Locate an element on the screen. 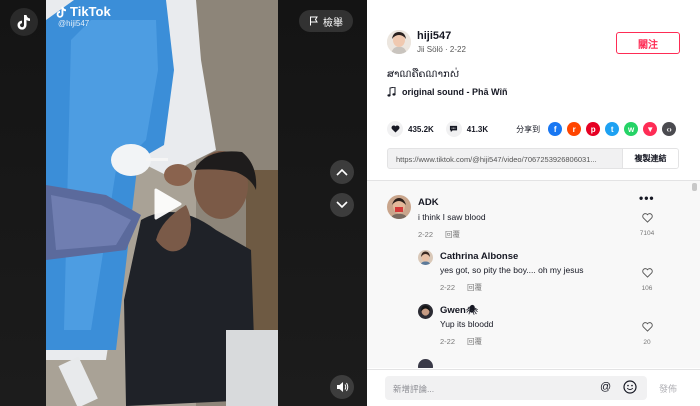  chevron-up-icon is located at coordinates (342, 172).